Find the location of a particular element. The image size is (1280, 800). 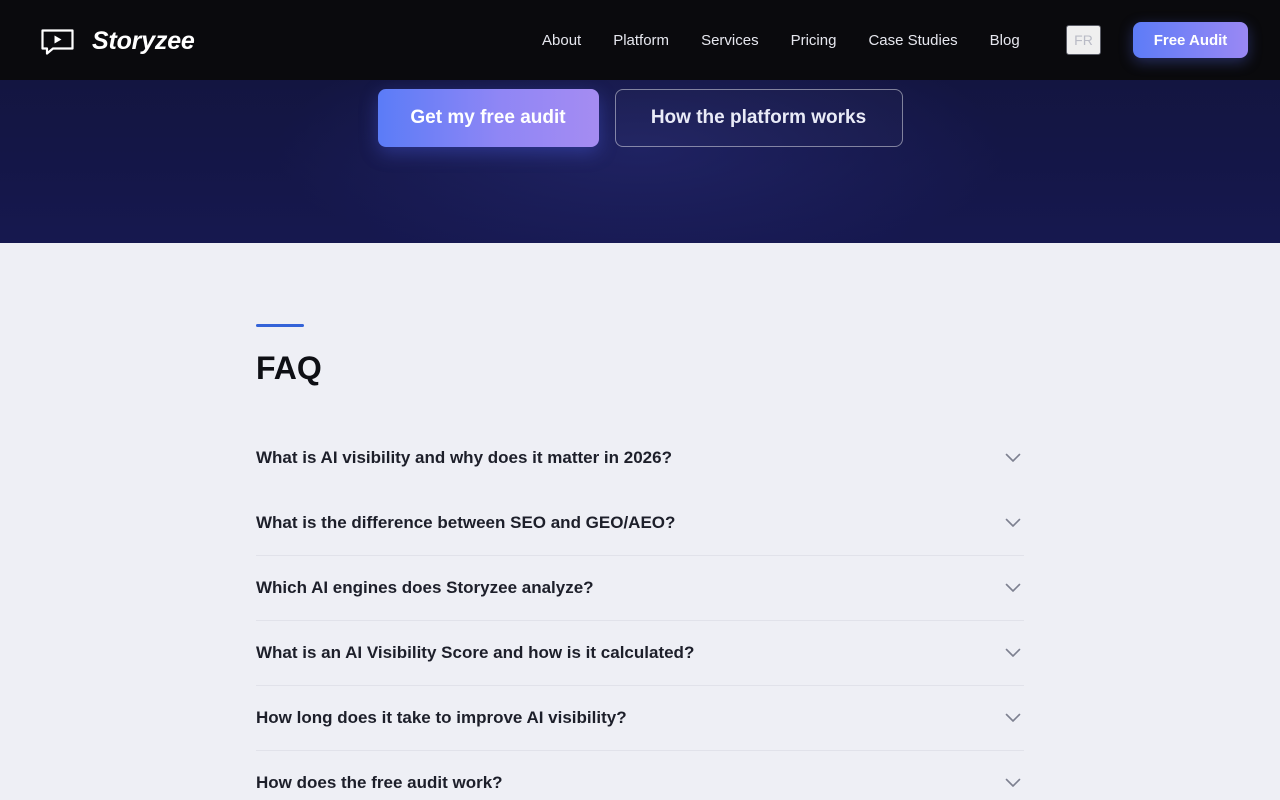

faq-item: Which AI engines does Storyzee analyze? is located at coordinates (640, 588).